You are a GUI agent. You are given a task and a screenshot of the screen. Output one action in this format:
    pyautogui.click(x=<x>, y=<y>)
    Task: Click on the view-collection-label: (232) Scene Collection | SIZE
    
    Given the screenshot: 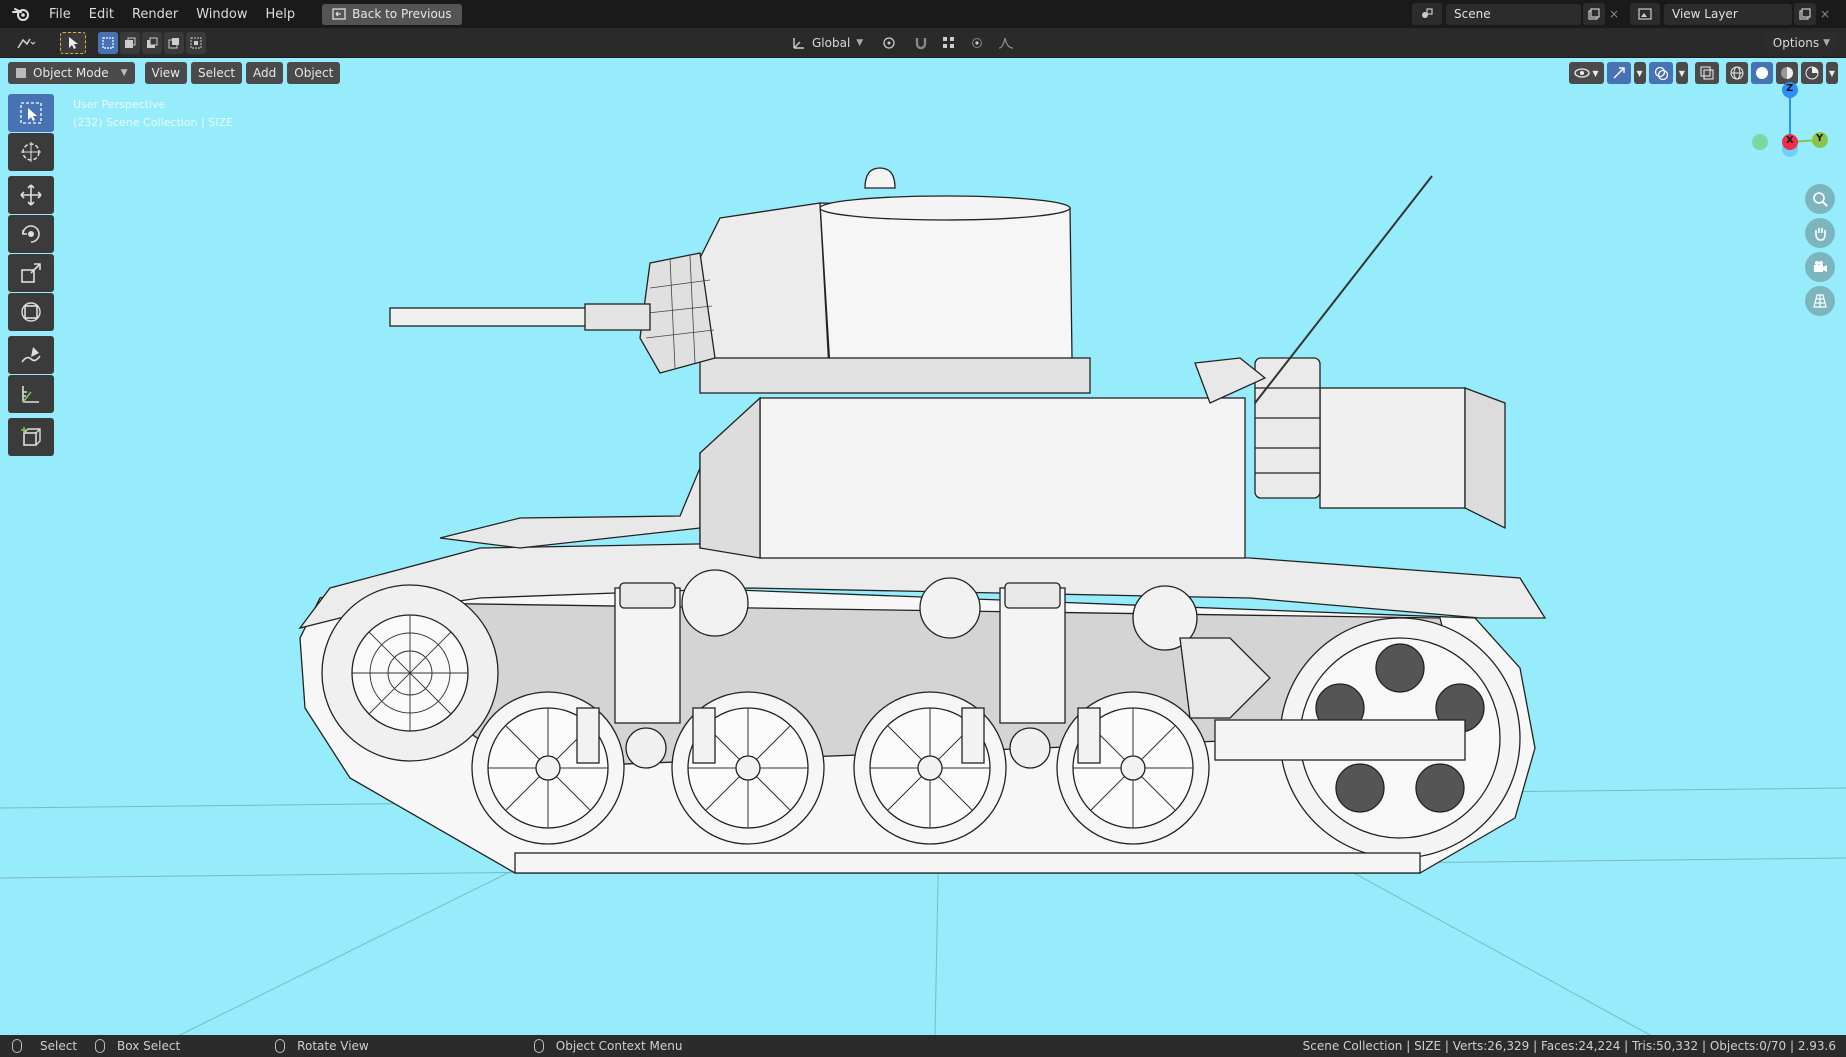 What is the action you would take?
    pyautogui.click(x=153, y=122)
    